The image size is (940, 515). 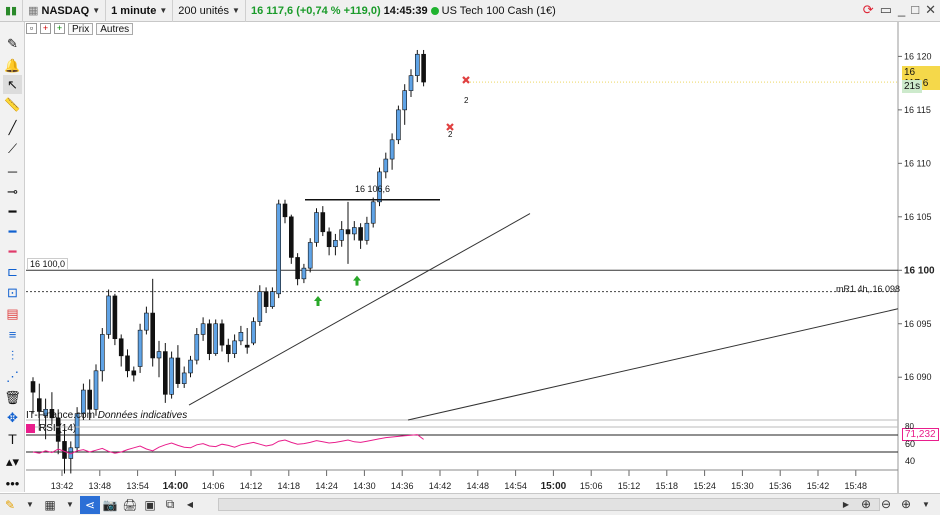 What do you see at coordinates (12, 438) in the screenshot?
I see `text-icon: Ｔ` at bounding box center [12, 438].